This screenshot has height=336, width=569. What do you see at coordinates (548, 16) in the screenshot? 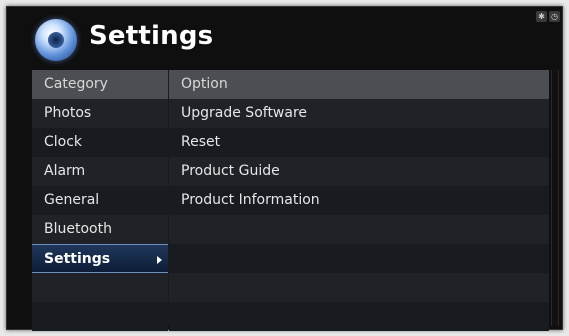
I see `status-icons: ✱ ◷` at bounding box center [548, 16].